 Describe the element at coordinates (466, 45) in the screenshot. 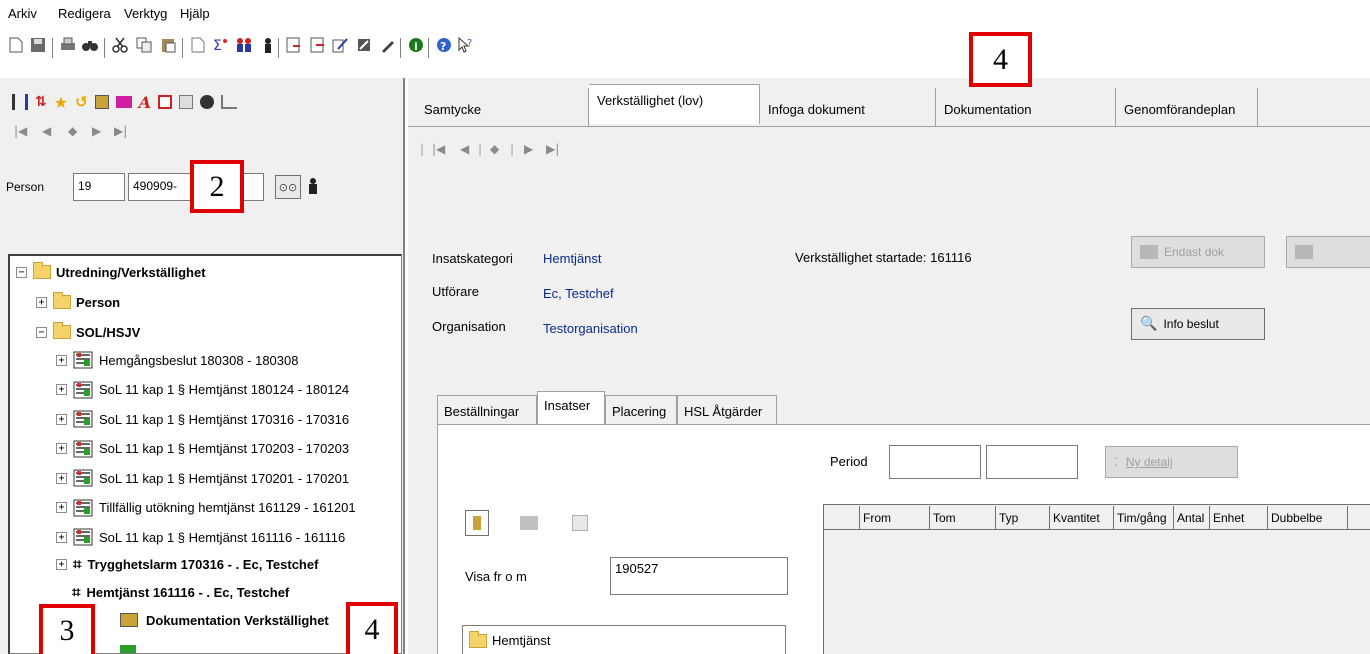

I see `whats-this-icon: ?` at that location.